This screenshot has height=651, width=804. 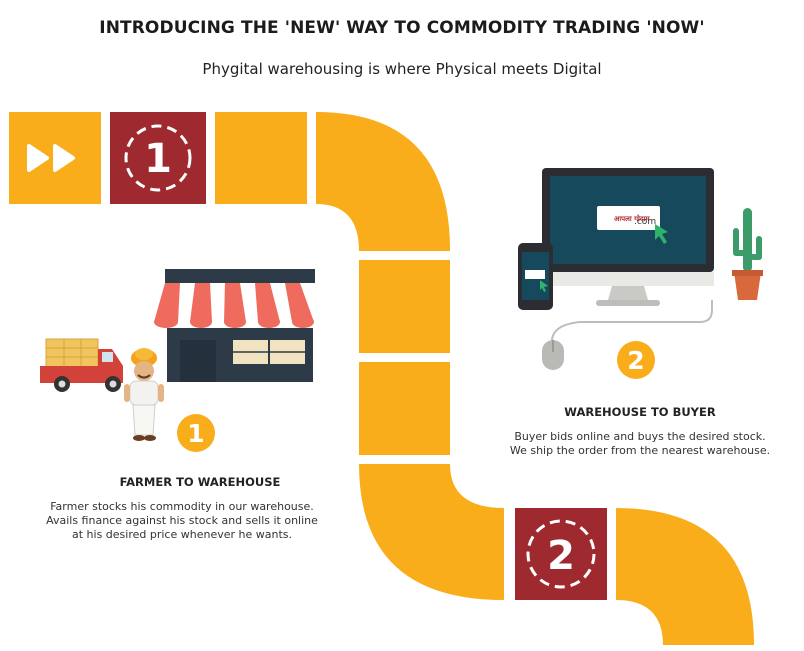 I want to click on farmer-icon, so click(x=144, y=394).